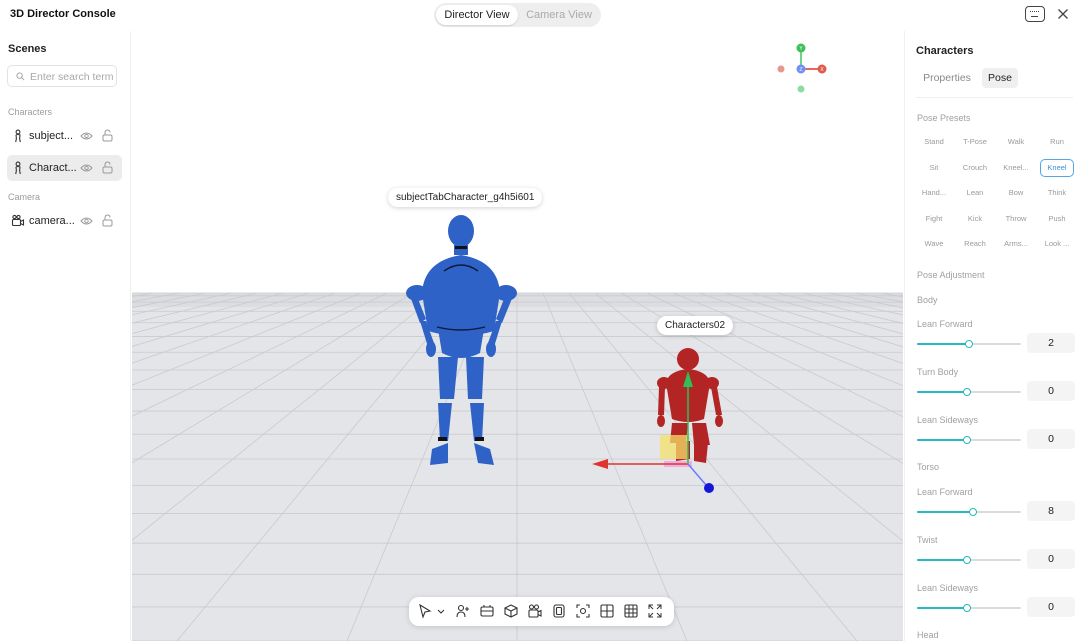 This screenshot has height=641, width=1080. What do you see at coordinates (607, 611) in the screenshot?
I see `layout-grid-icon` at bounding box center [607, 611].